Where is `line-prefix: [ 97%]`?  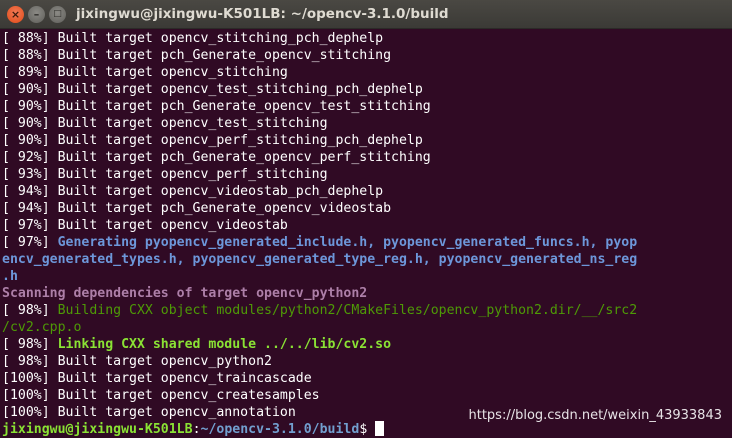
line-prefix: [ 97%] is located at coordinates (30, 242).